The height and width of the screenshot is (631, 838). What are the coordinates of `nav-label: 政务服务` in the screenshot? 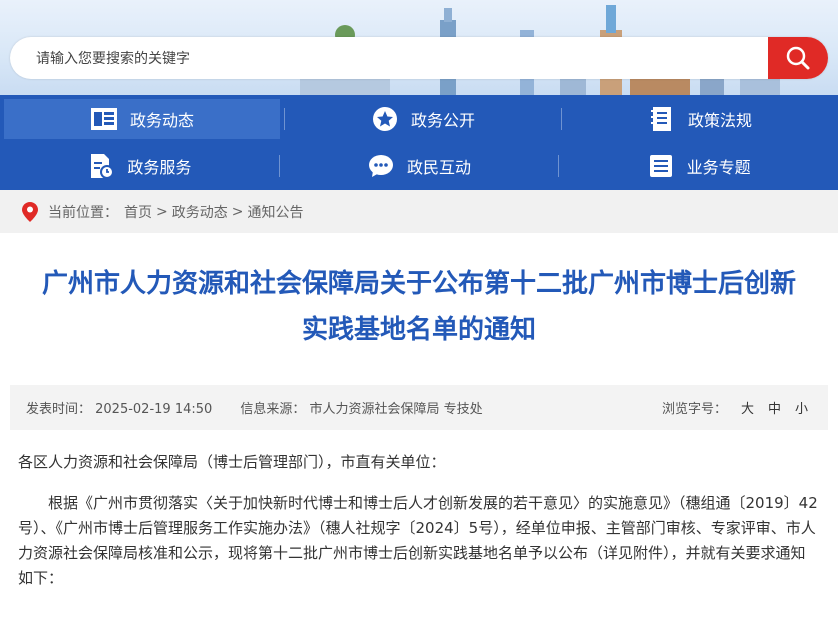 It's located at (159, 167).